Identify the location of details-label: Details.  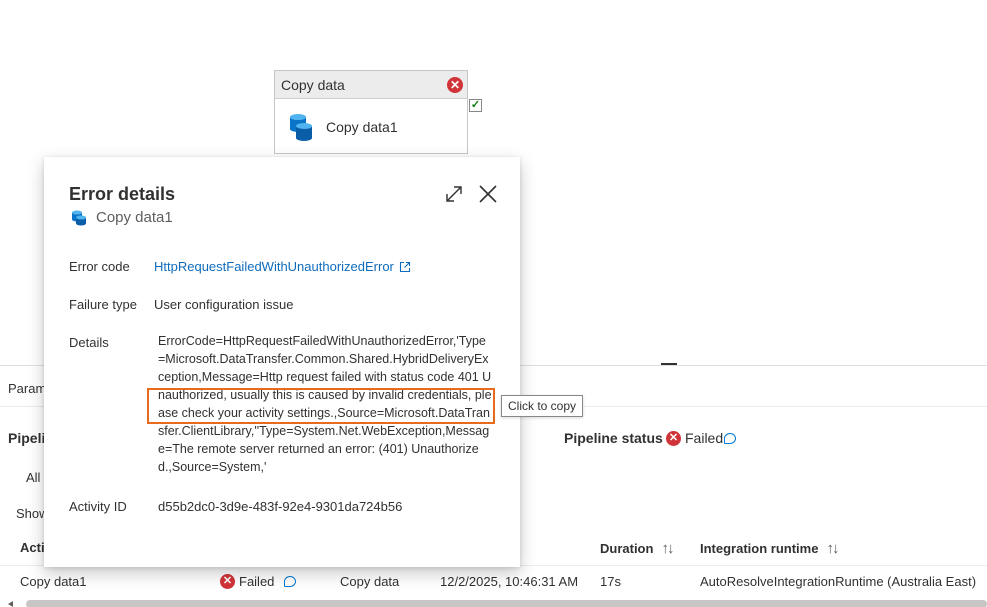
(89, 342).